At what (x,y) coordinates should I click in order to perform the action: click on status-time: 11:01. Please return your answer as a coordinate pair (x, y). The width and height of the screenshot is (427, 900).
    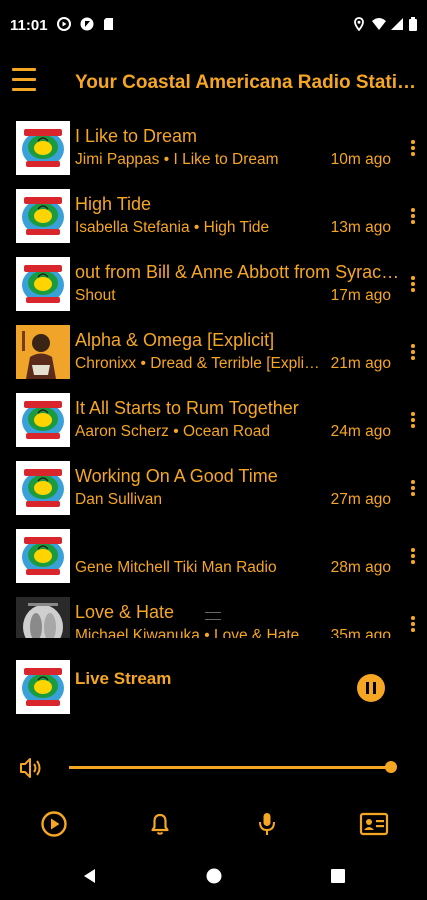
    Looking at the image, I should click on (29, 25).